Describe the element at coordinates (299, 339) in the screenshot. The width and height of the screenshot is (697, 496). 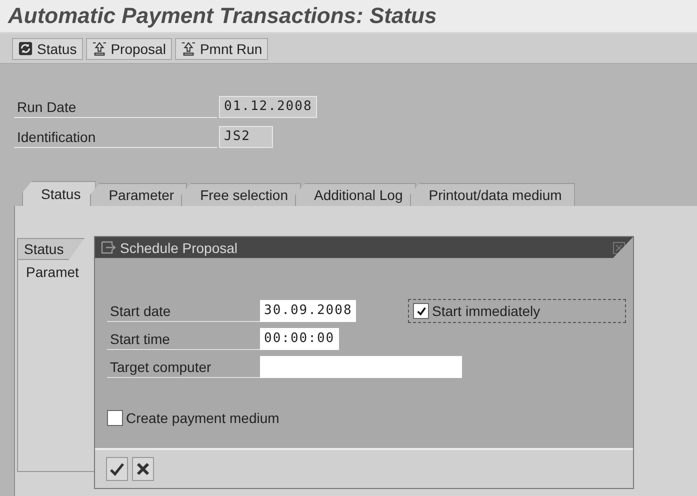
I see `input-field: 00:00:00` at that location.